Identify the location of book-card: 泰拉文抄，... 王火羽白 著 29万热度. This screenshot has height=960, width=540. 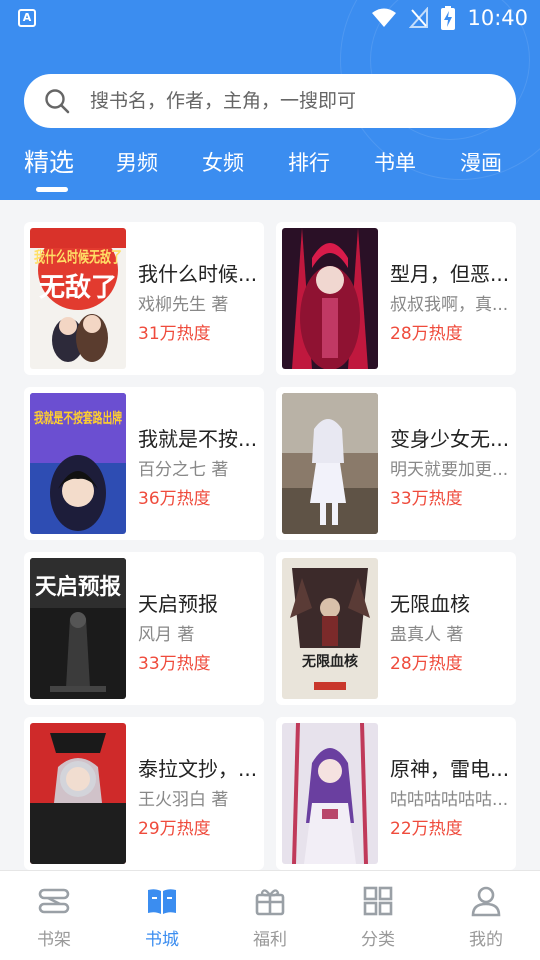
(144, 793).